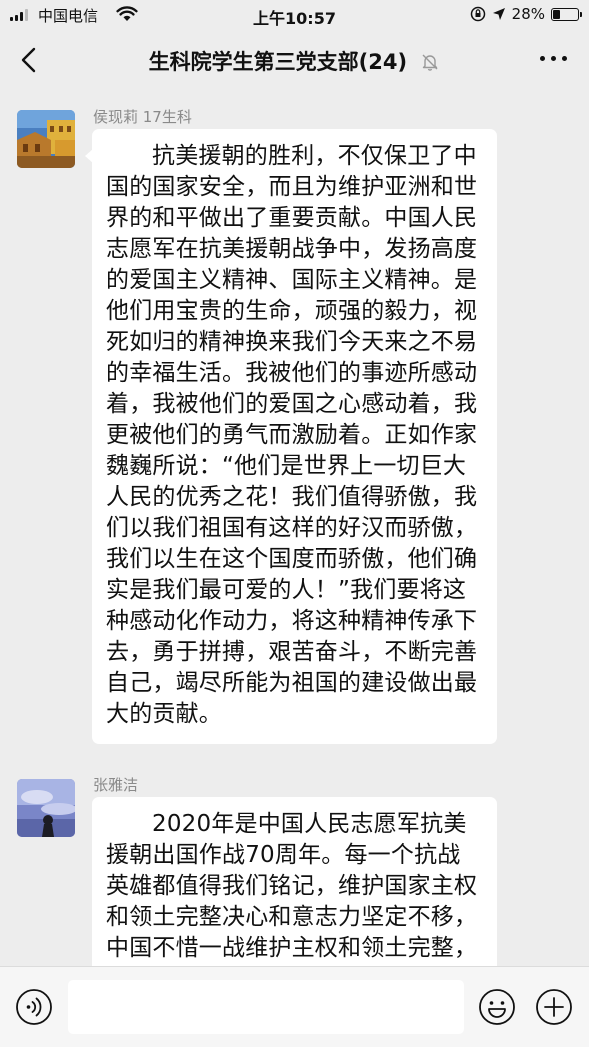 The width and height of the screenshot is (589, 1047). I want to click on location-arrow-icon, so click(498, 14).